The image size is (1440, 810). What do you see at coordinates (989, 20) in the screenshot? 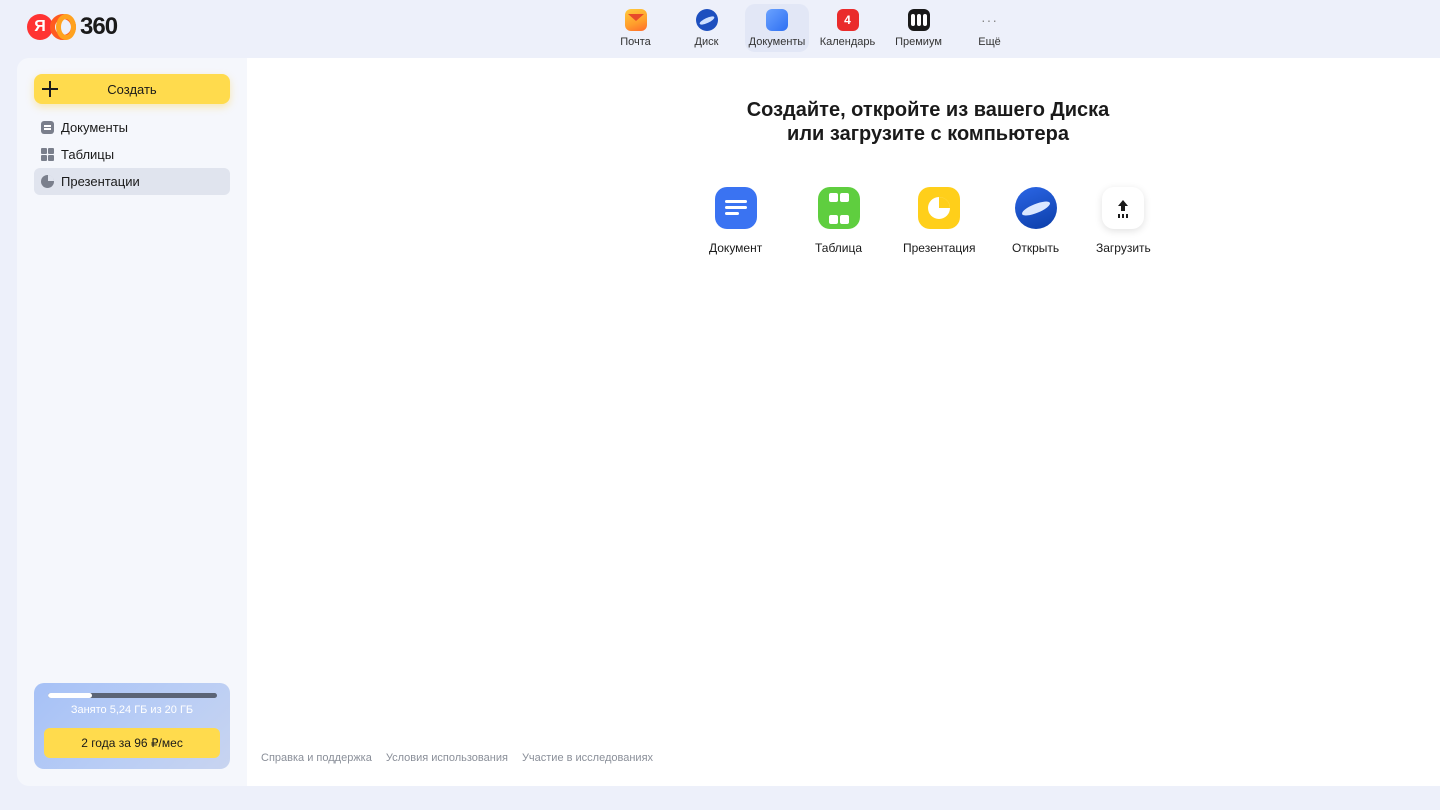
I see `more-icon: ···` at bounding box center [989, 20].